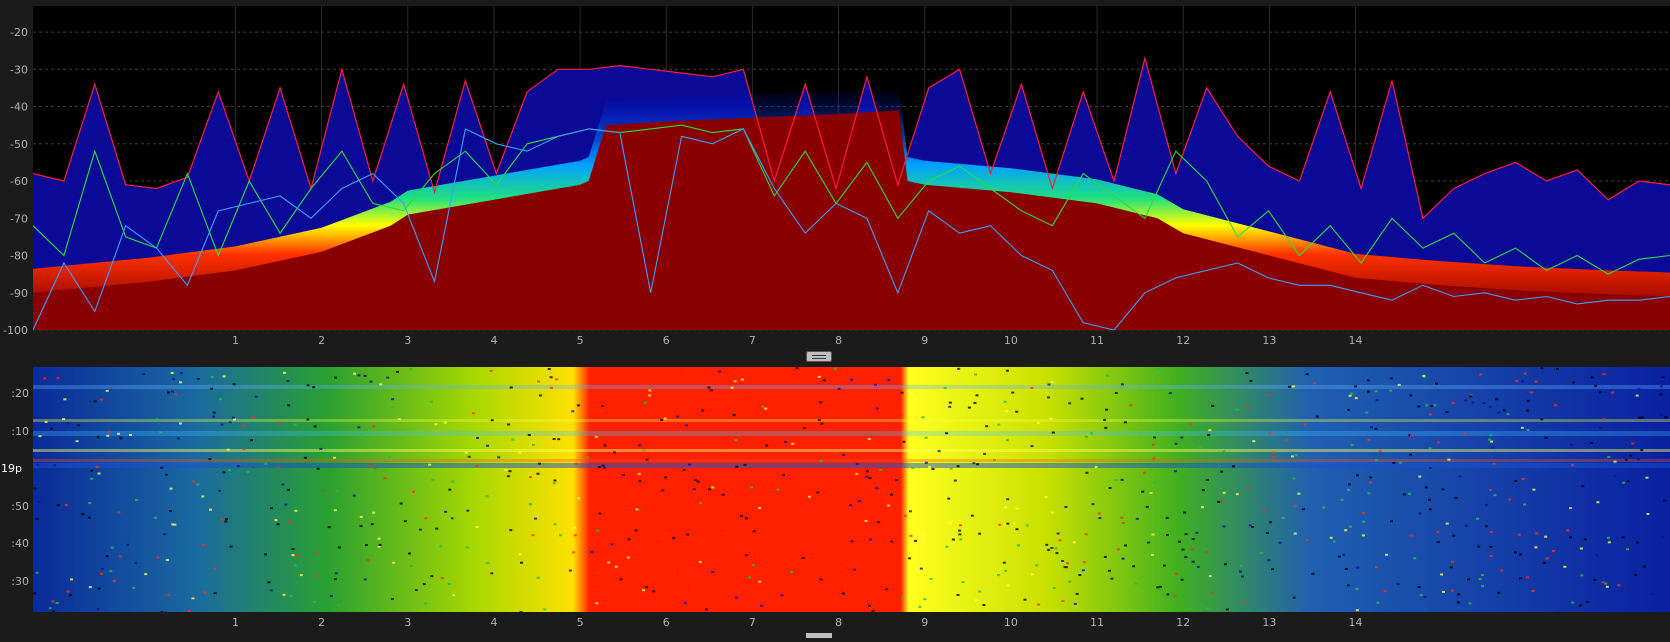  What do you see at coordinates (819, 635) in the screenshot?
I see `bottom-splitter-handle` at bounding box center [819, 635].